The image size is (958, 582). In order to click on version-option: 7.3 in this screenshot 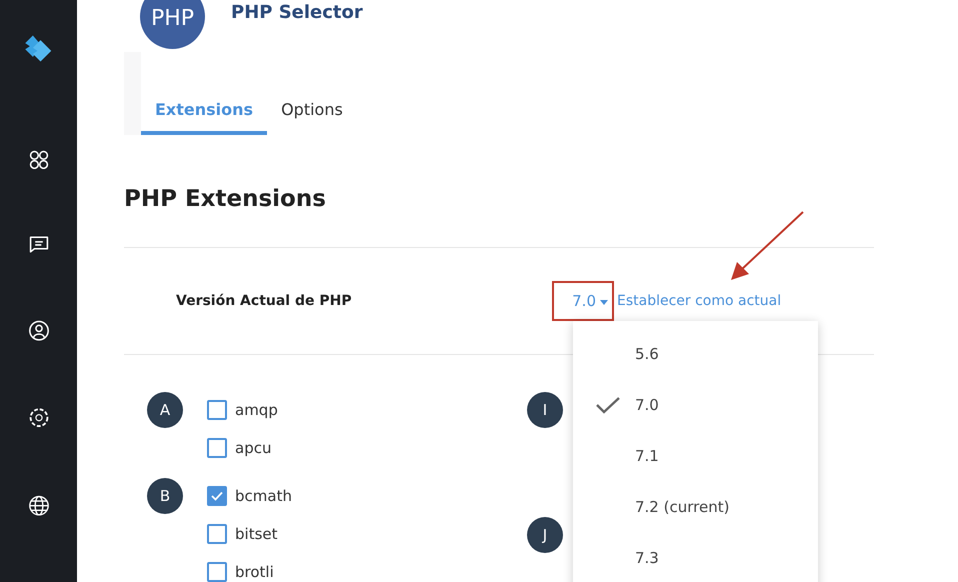, I will do `click(695, 557)`.